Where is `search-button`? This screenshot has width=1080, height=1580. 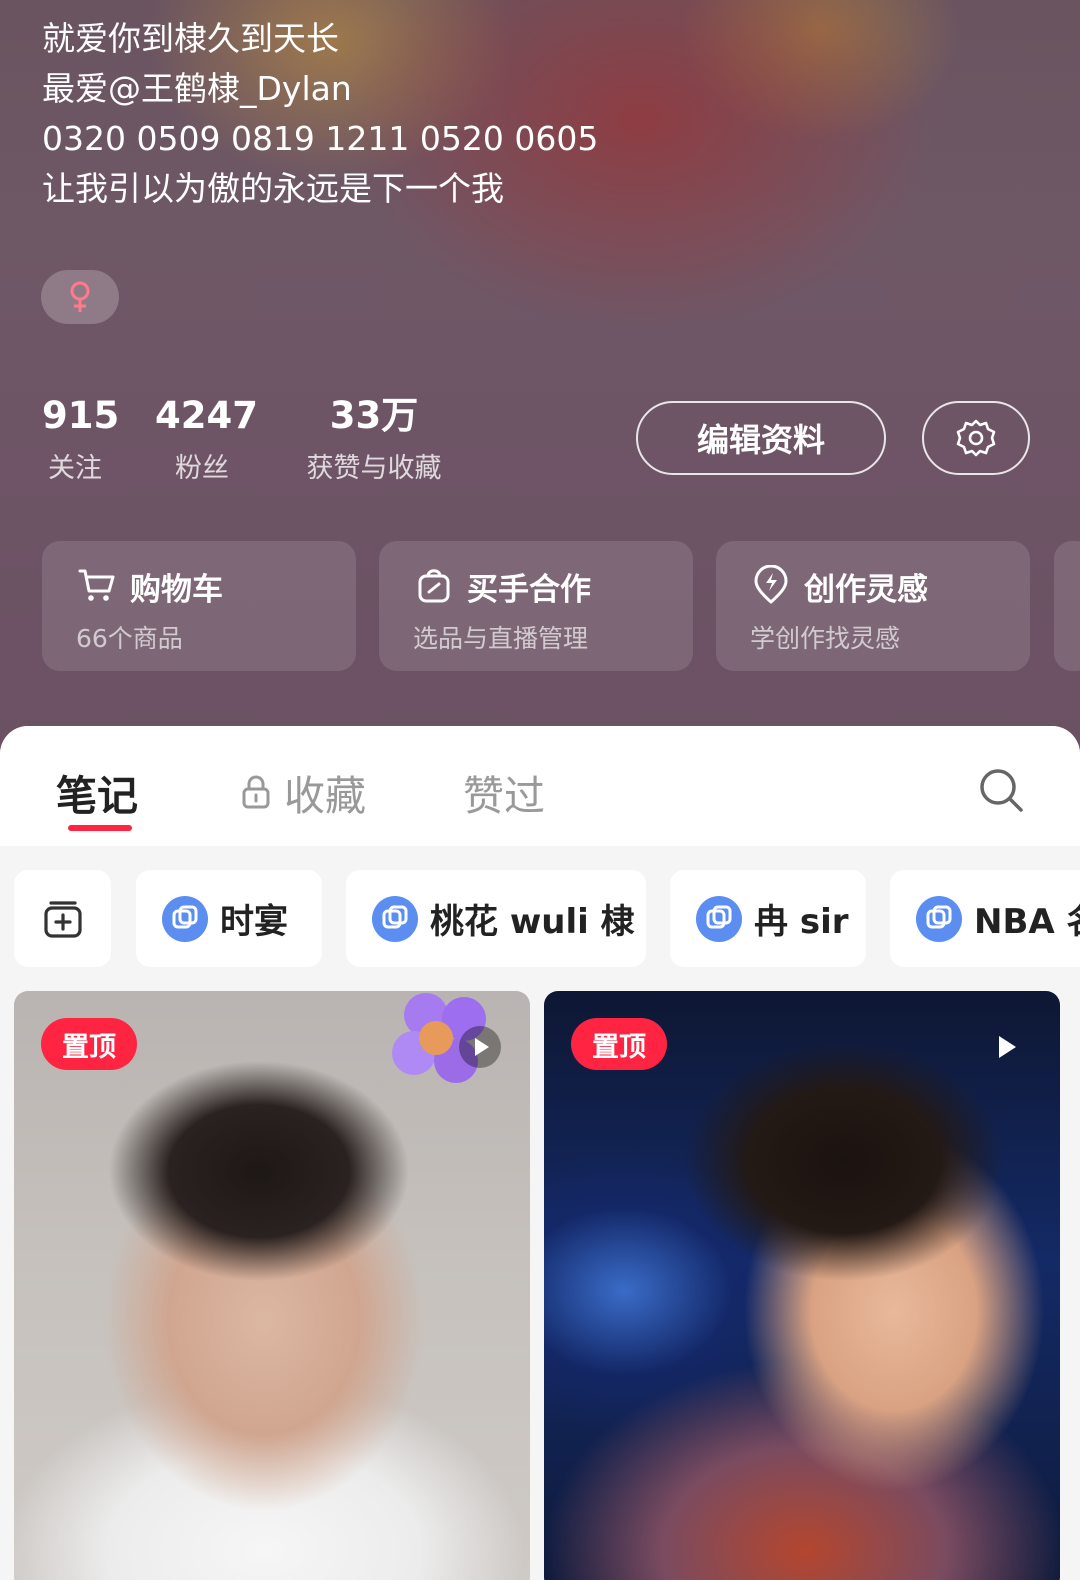 search-button is located at coordinates (1001, 792).